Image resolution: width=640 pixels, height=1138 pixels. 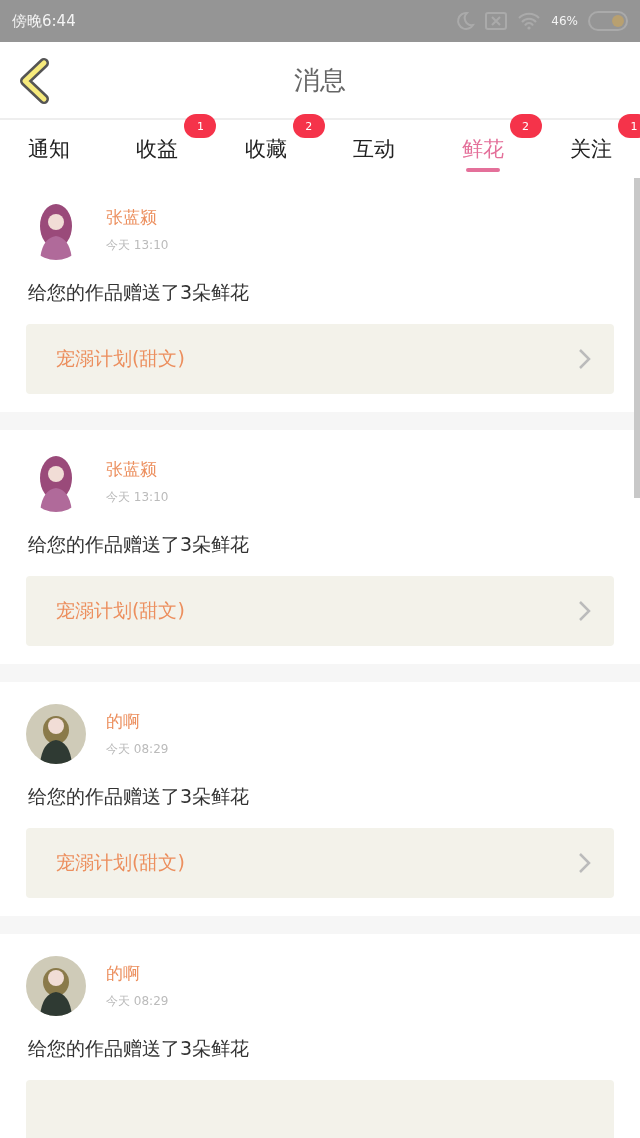 What do you see at coordinates (44, 21) in the screenshot?
I see `status-time: 傍晚6:44` at bounding box center [44, 21].